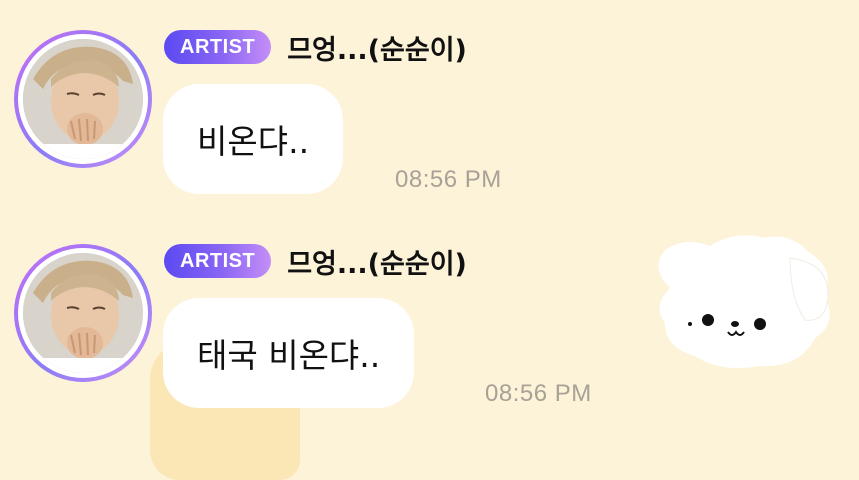 This screenshot has width=859, height=480. What do you see at coordinates (740, 303) in the screenshot?
I see `puppy-sticker-icon` at bounding box center [740, 303].